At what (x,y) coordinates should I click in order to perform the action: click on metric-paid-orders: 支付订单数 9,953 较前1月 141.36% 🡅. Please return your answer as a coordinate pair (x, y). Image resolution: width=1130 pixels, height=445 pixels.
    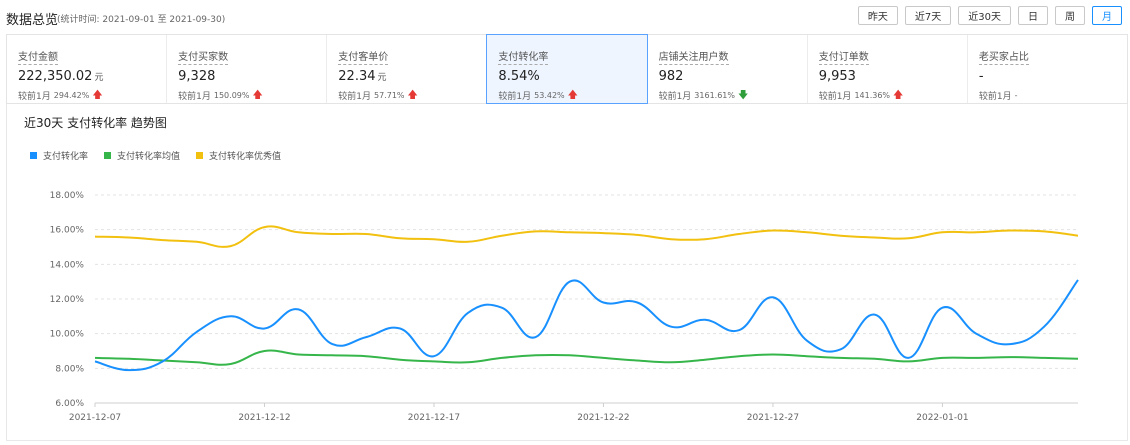
    Looking at the image, I should click on (888, 69).